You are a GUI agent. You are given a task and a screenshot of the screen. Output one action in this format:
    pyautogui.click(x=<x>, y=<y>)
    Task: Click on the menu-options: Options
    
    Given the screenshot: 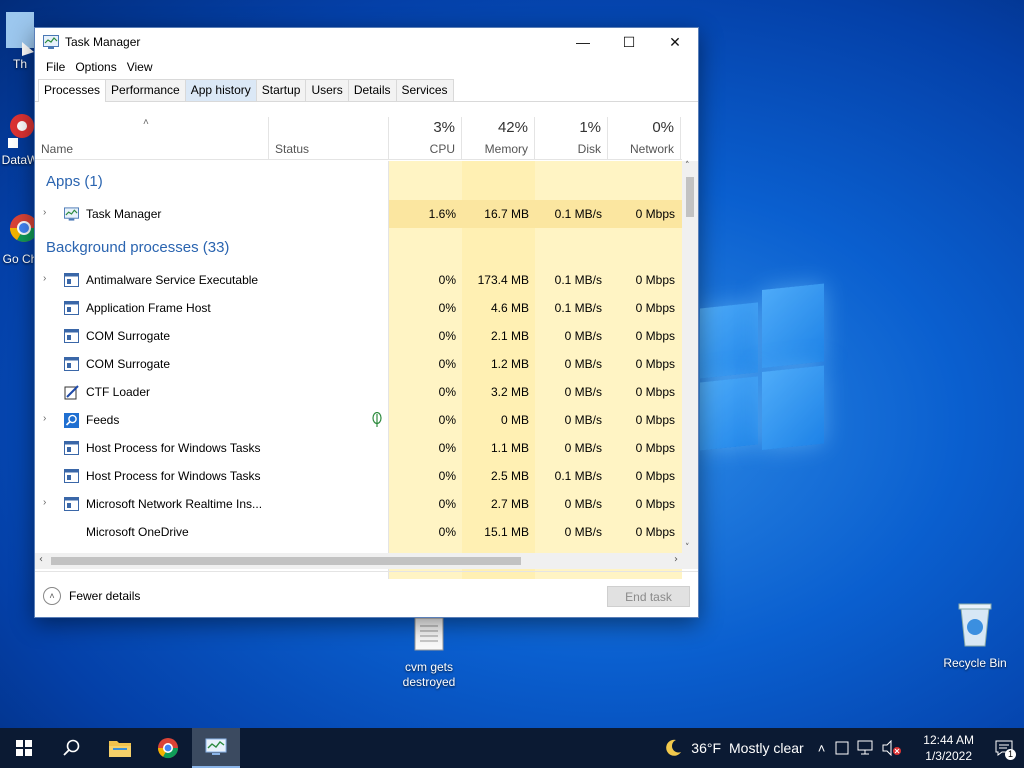 What is the action you would take?
    pyautogui.click(x=95, y=67)
    